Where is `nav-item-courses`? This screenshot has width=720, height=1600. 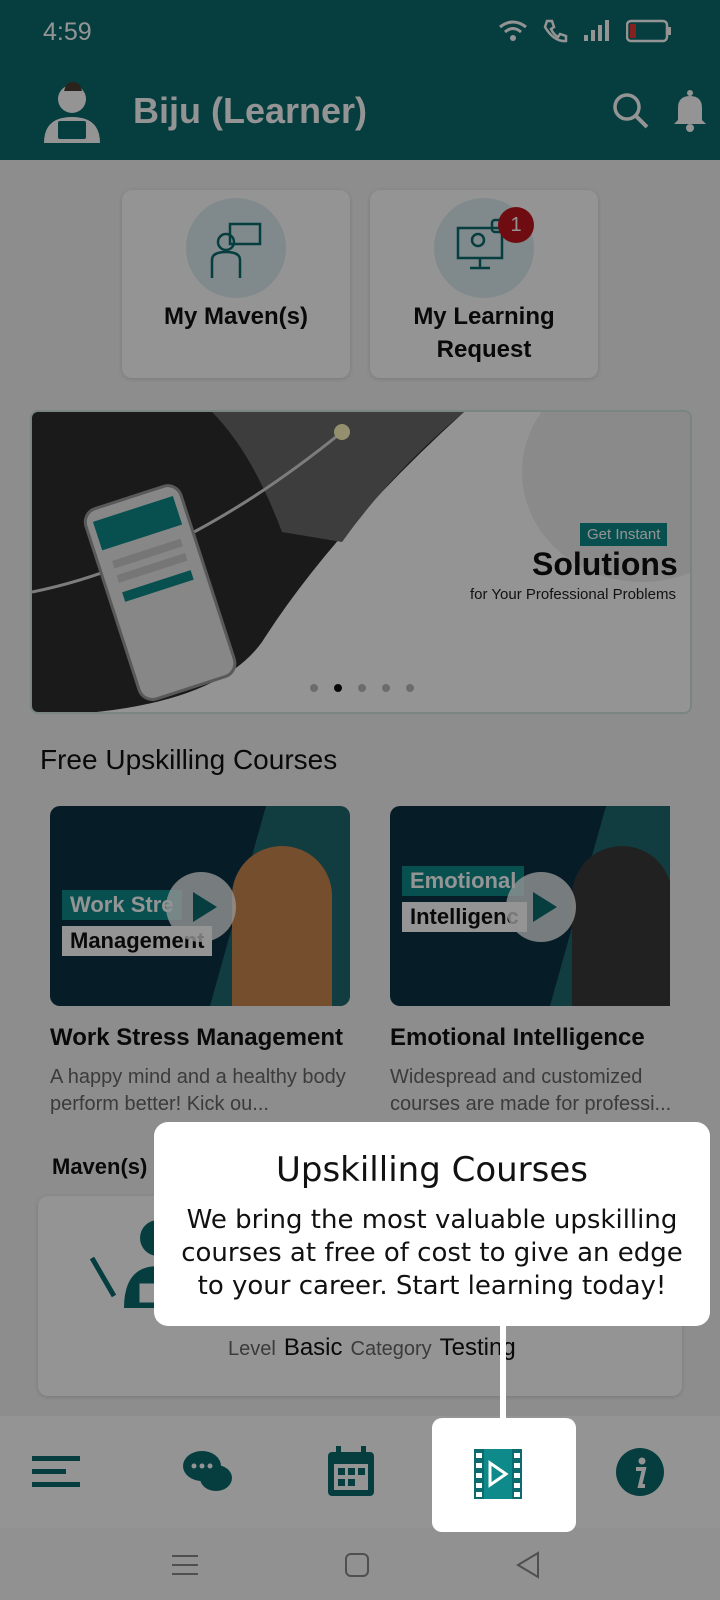 nav-item-courses is located at coordinates (504, 1475).